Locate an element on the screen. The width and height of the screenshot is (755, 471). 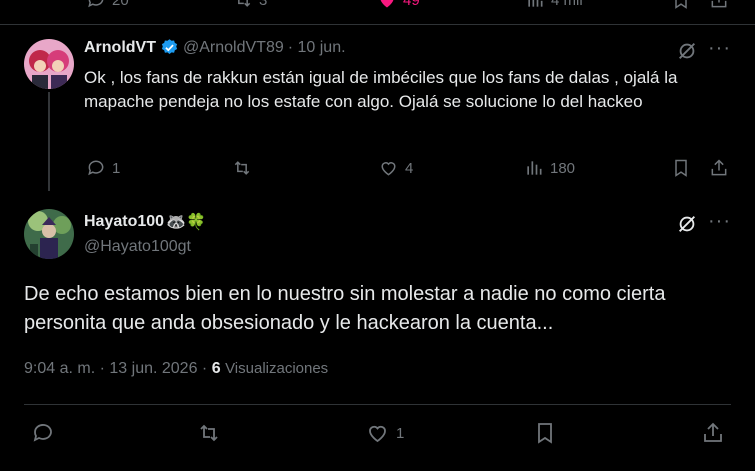
reply-action is located at coordinates (43, 433).